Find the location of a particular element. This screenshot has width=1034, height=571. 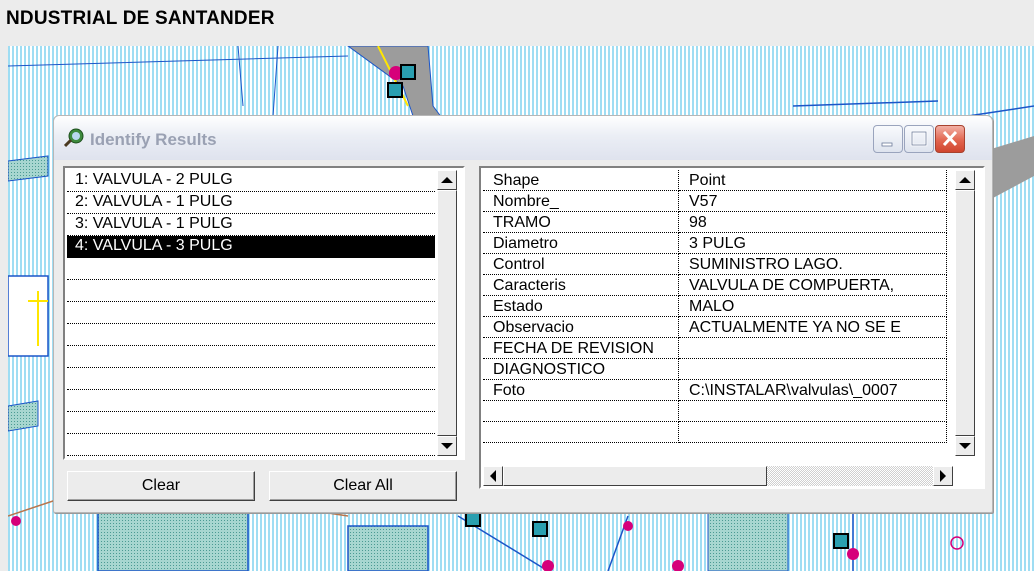

attribute-row: Foto C:\INSTALAR\valvulas\_0007 is located at coordinates (715, 390).